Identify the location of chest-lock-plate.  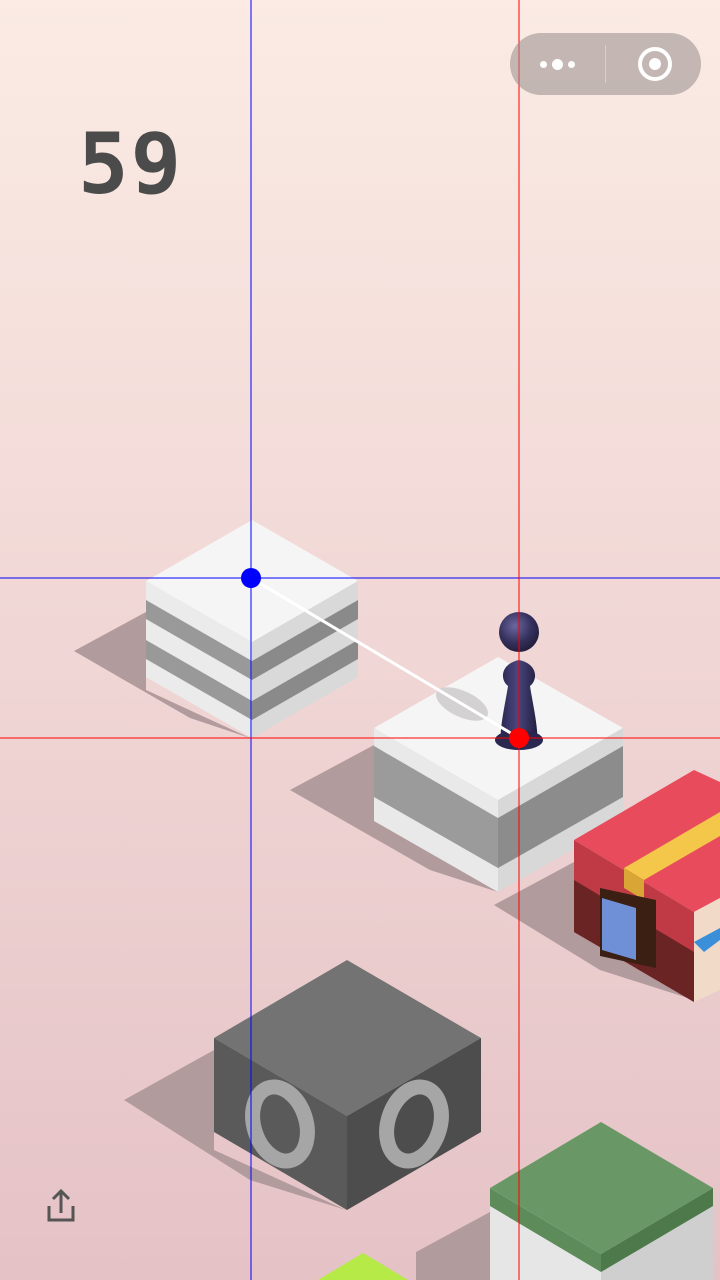
(619, 929).